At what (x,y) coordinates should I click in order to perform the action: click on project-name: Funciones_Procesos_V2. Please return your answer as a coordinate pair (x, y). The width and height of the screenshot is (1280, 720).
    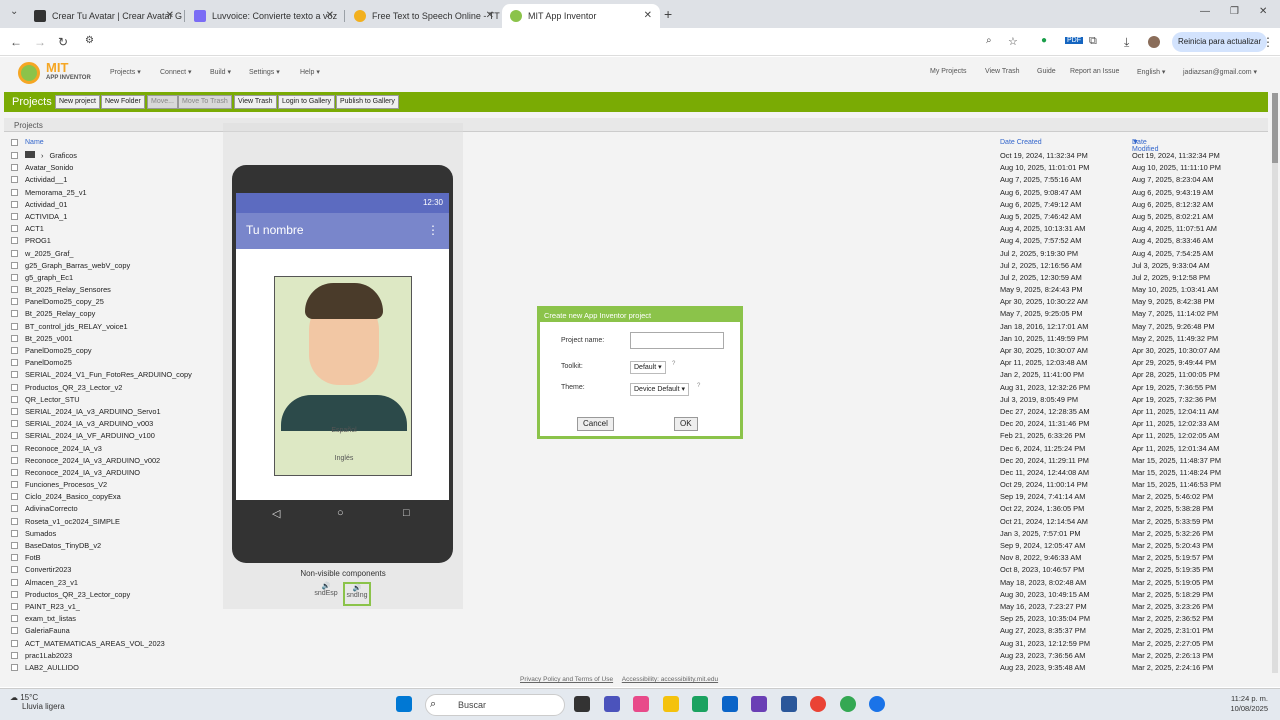
    Looking at the image, I should click on (66, 484).